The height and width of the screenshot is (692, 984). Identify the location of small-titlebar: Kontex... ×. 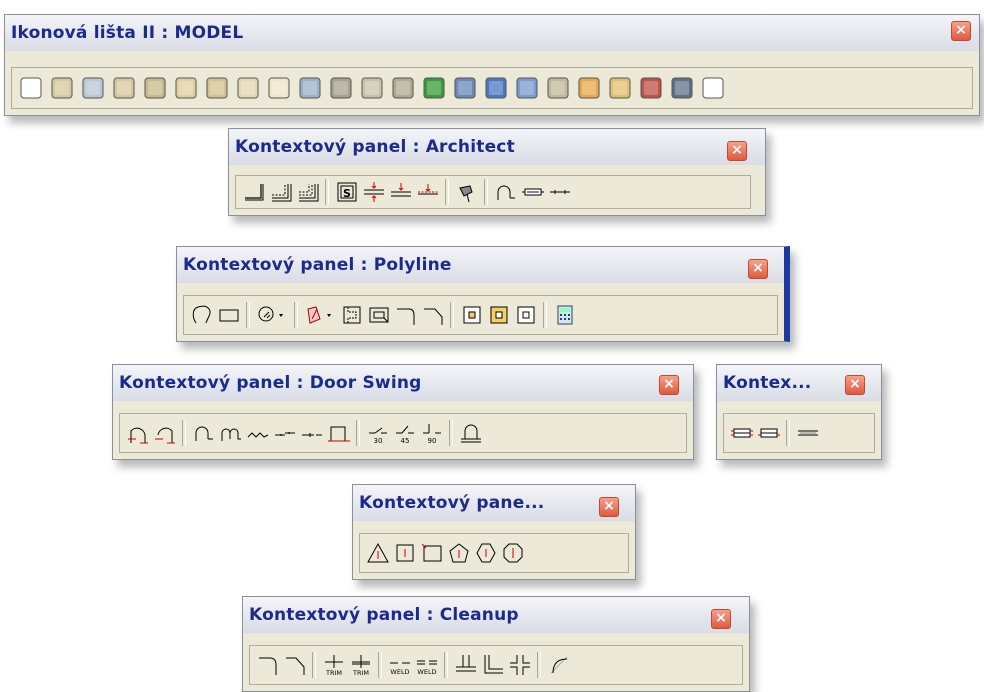
(799, 383).